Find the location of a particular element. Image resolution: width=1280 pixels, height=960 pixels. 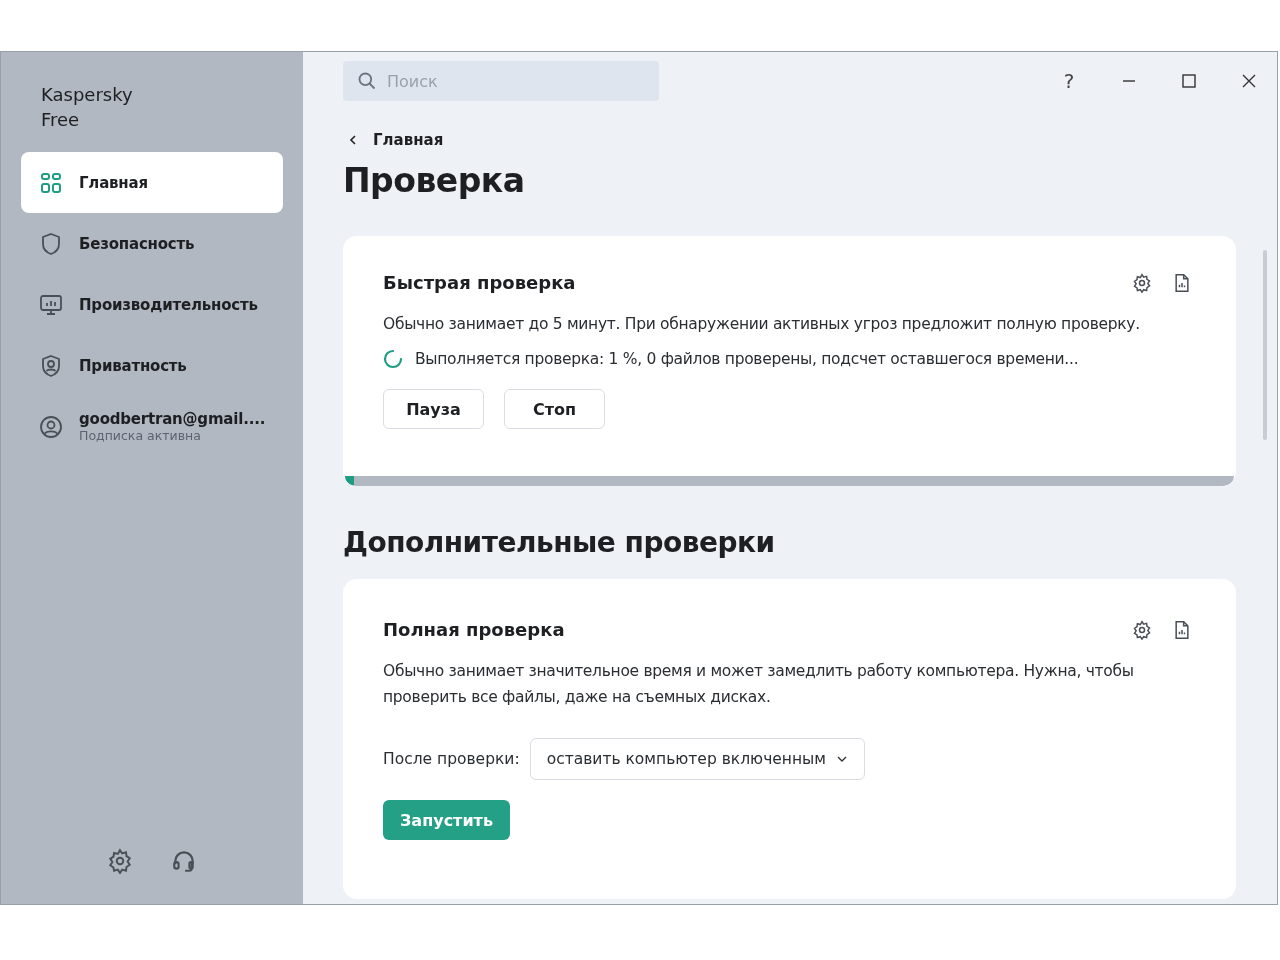

spinner-icon is located at coordinates (393, 359).